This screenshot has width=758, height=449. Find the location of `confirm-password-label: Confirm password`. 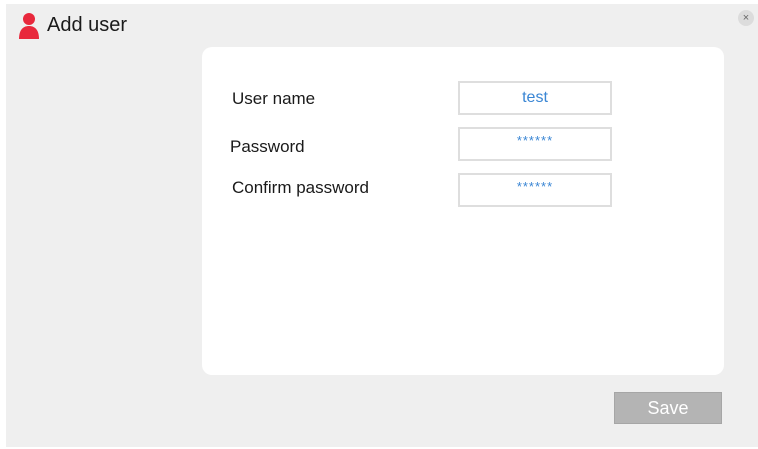

confirm-password-label: Confirm password is located at coordinates (300, 187).